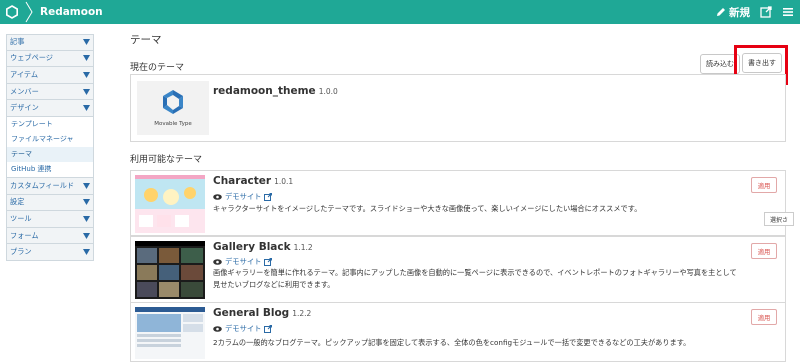 The width and height of the screenshot is (800, 362). Describe the element at coordinates (400, 12) in the screenshot. I see `top-bar: Redamoon 新規` at that location.